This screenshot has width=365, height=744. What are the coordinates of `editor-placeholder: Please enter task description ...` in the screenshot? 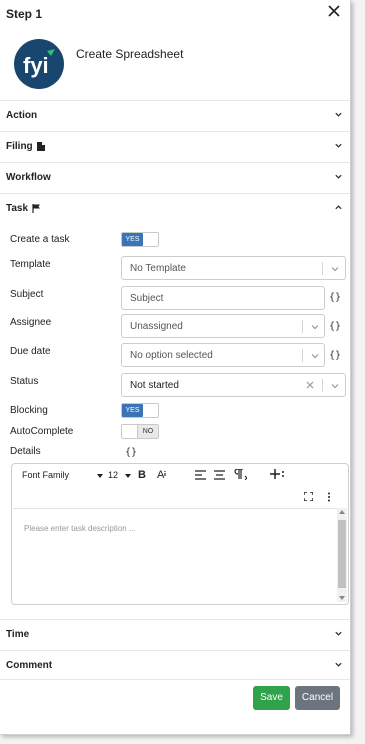 It's located at (80, 528).